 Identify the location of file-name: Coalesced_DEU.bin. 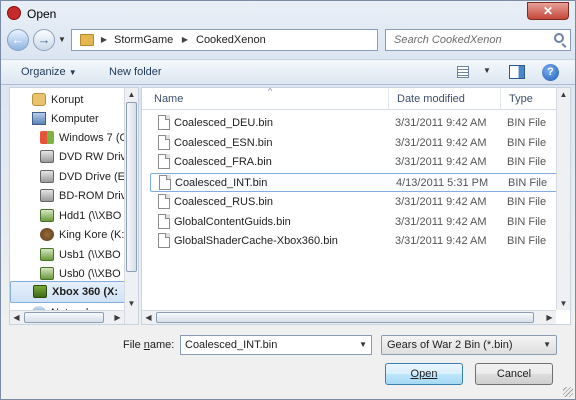
(224, 123).